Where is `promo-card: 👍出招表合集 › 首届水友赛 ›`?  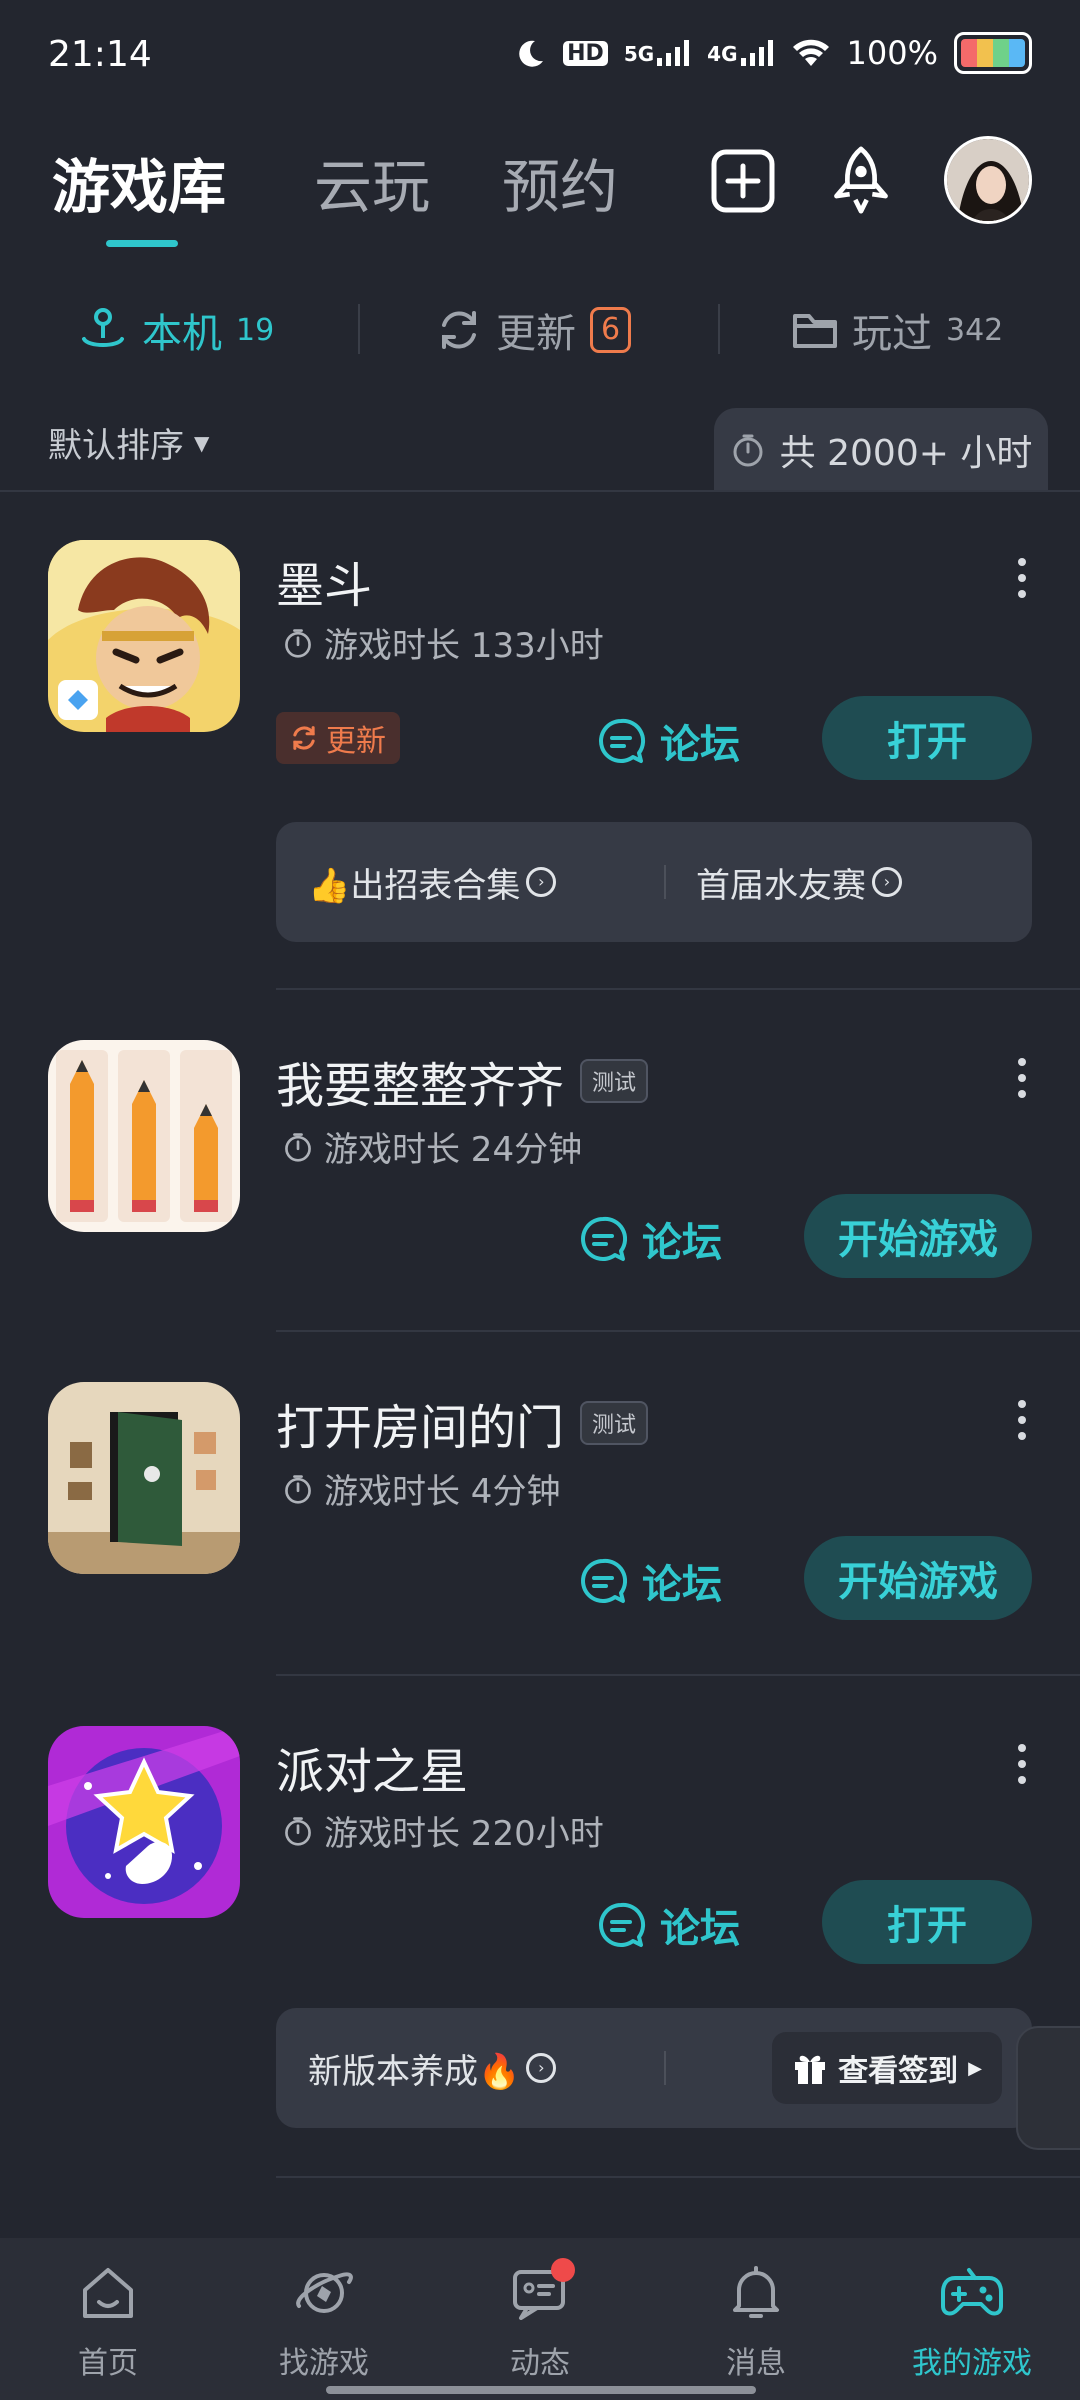
promo-card: 👍出招表合集 › 首届水友赛 › is located at coordinates (654, 882).